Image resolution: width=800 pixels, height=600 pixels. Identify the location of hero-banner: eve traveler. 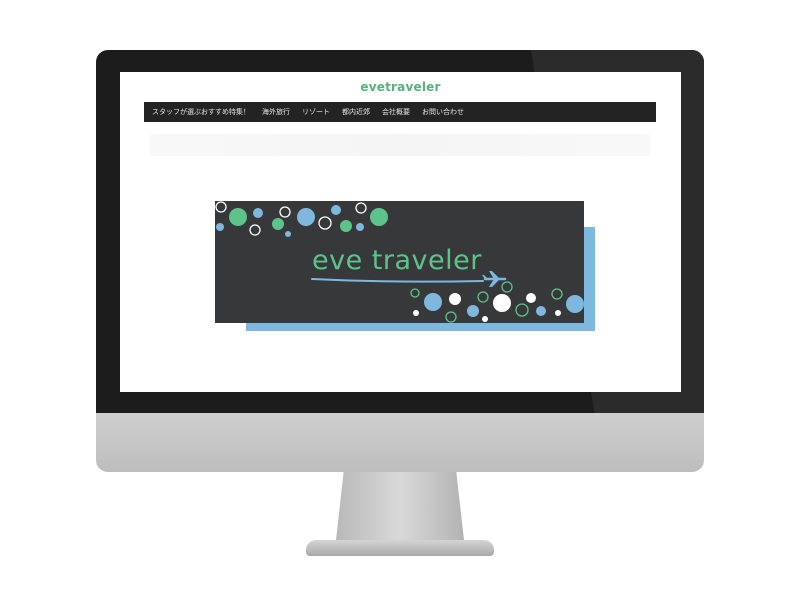
(399, 262).